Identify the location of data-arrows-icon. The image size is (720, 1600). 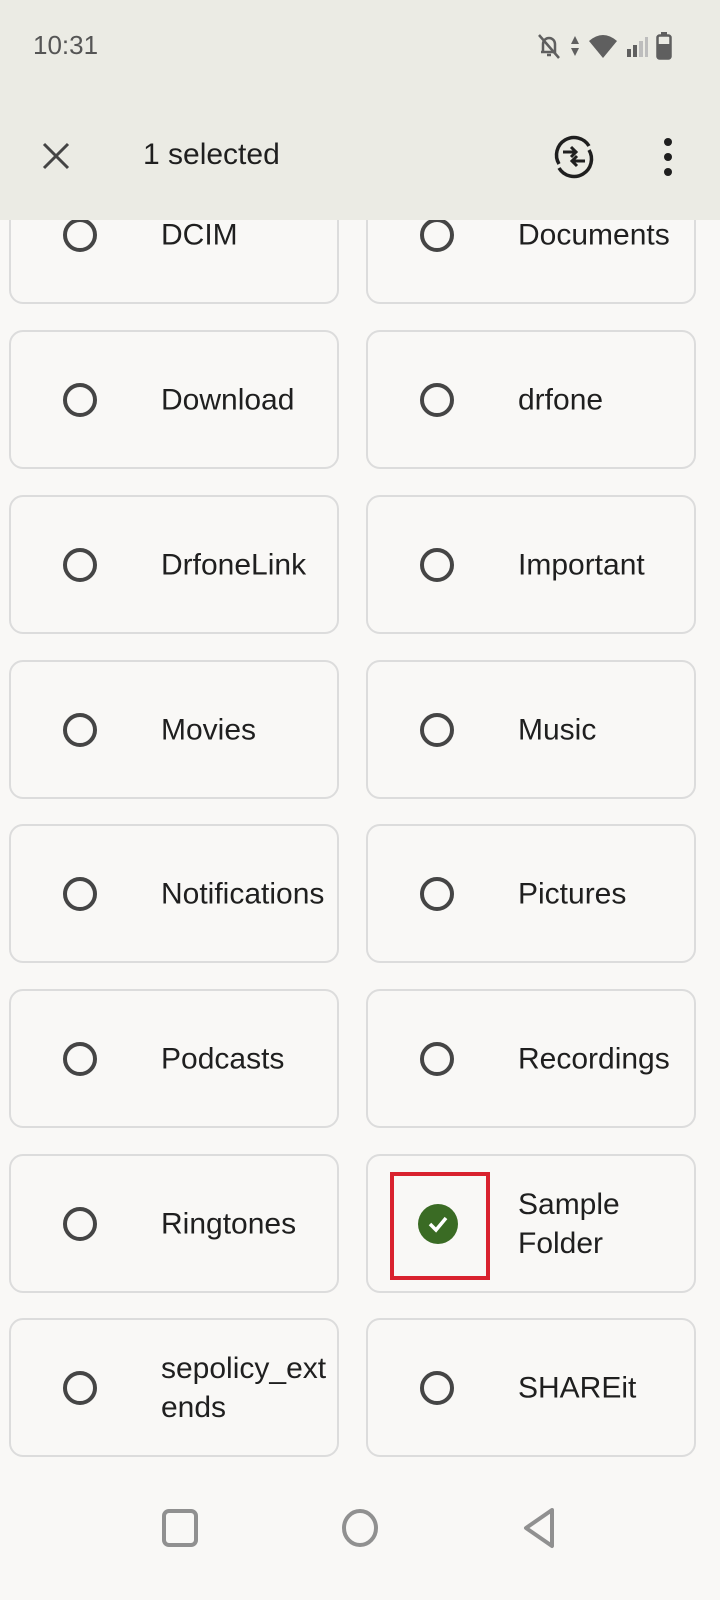
(575, 48).